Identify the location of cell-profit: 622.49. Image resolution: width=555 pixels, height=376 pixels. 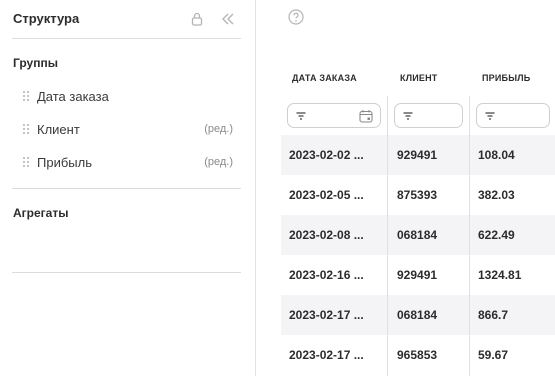
(496, 235).